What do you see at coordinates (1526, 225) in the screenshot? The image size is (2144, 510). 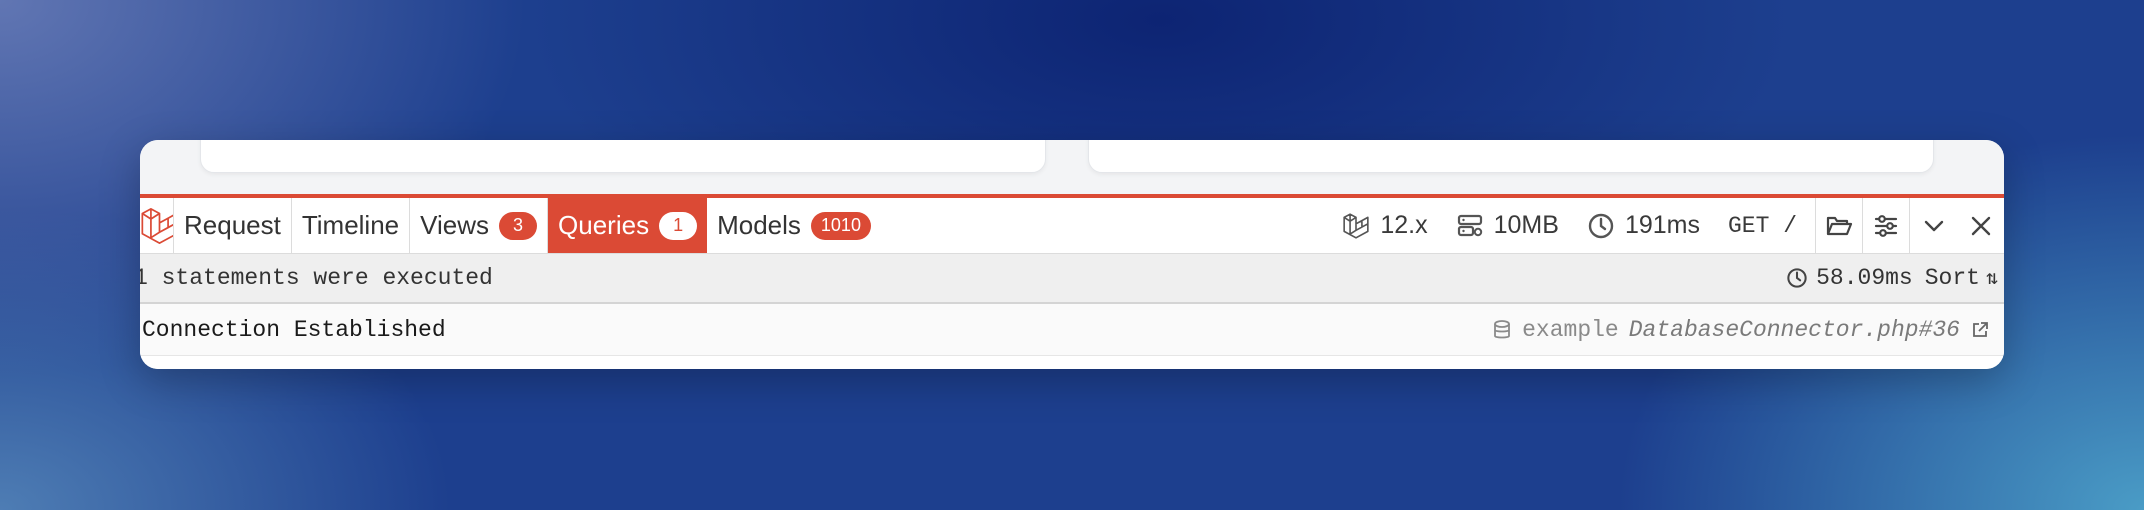 I see `memory-text: 10MB` at bounding box center [1526, 225].